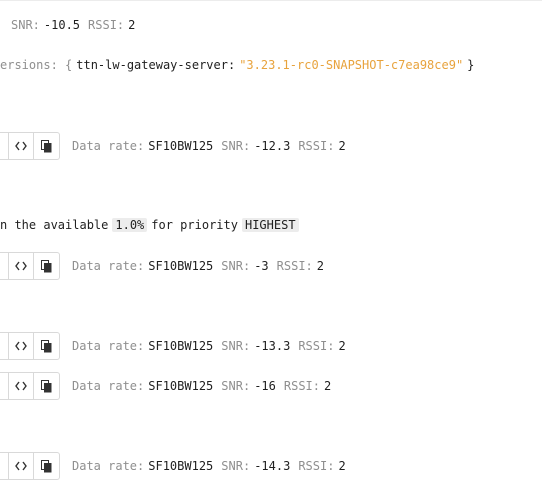  I want to click on event-meta-3: Data rate: SF10BW125 SNR: -13.3 RSSI: 2, so click(209, 346).